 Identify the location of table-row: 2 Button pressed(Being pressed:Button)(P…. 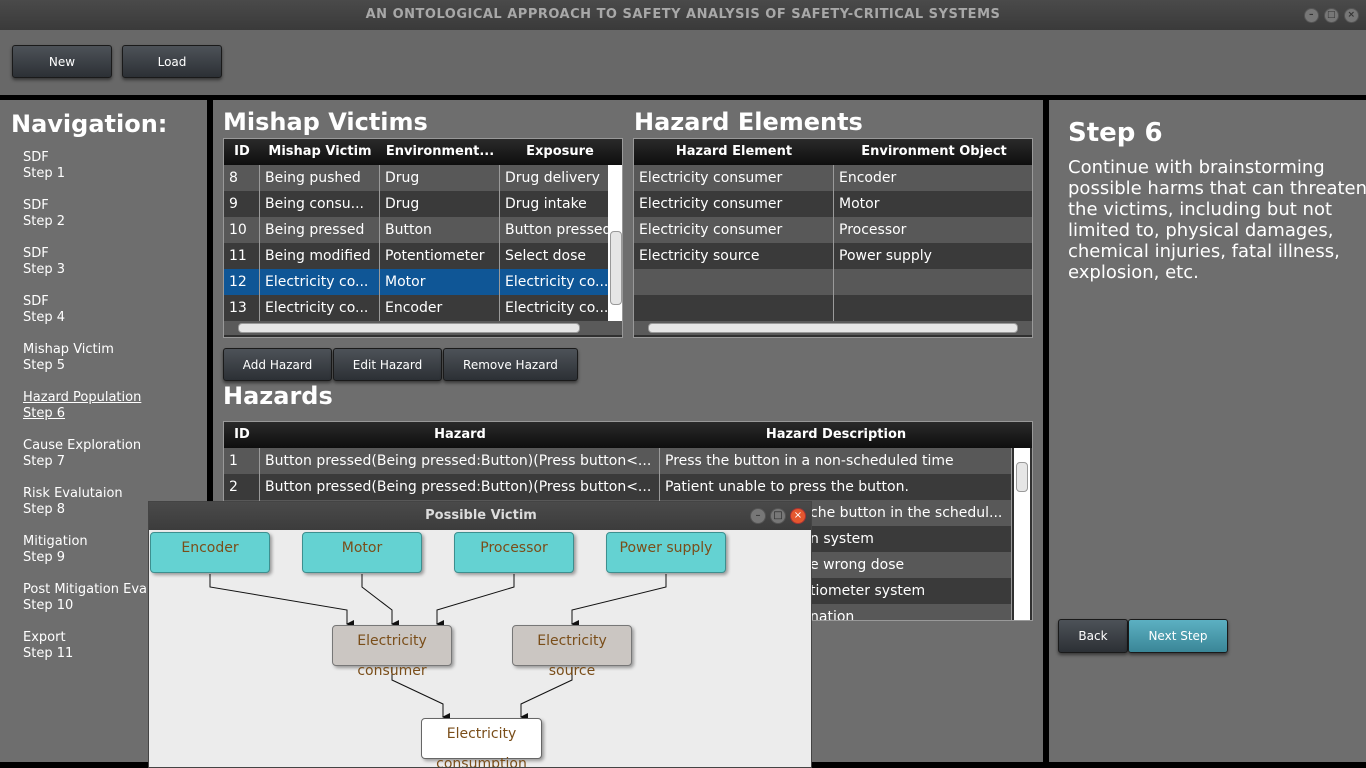
(618, 487).